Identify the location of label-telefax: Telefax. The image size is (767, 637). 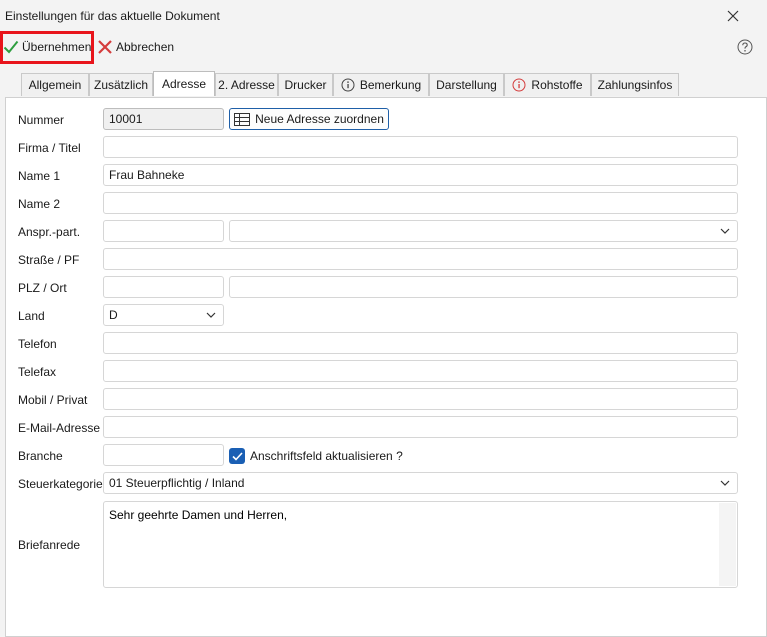
(37, 372).